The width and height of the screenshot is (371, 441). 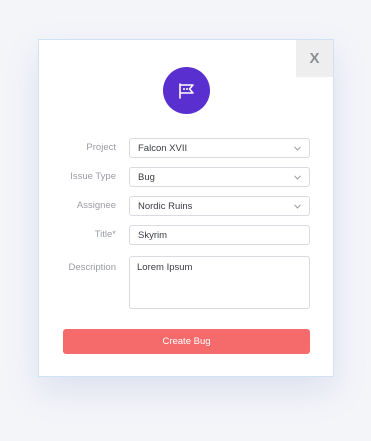 What do you see at coordinates (219, 148) in the screenshot?
I see `project-select: Falcon XVII` at bounding box center [219, 148].